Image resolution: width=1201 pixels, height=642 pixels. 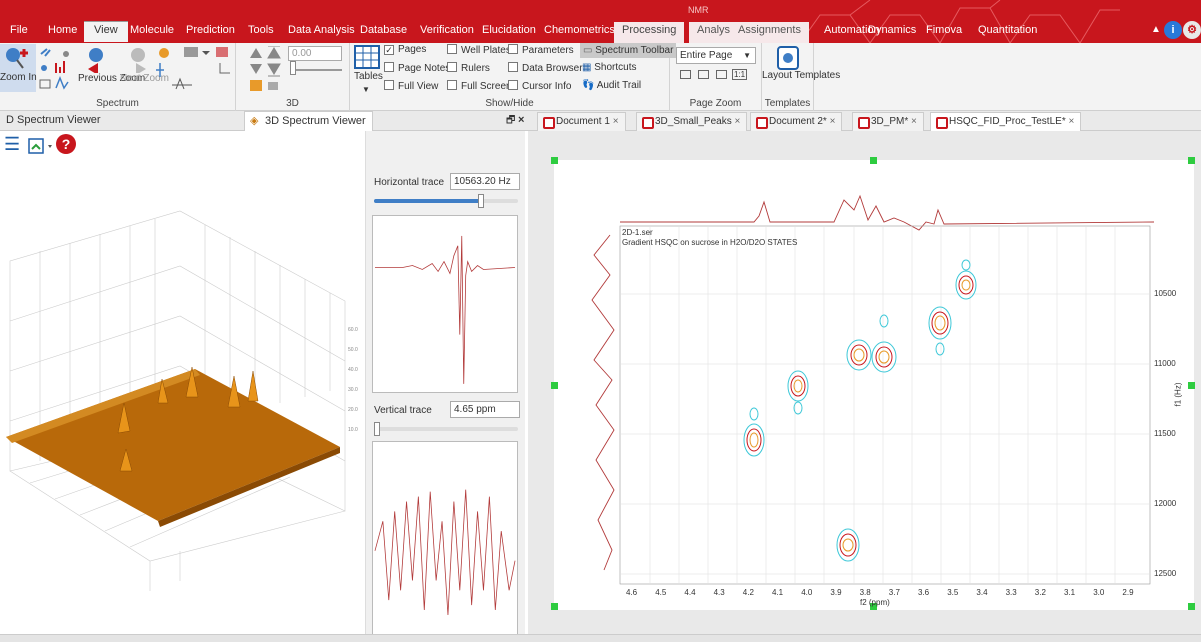 What do you see at coordinates (692, 121) in the screenshot?
I see `doc-tab-3d-small-peaks: 3D_Small_Peaks ×` at bounding box center [692, 121].